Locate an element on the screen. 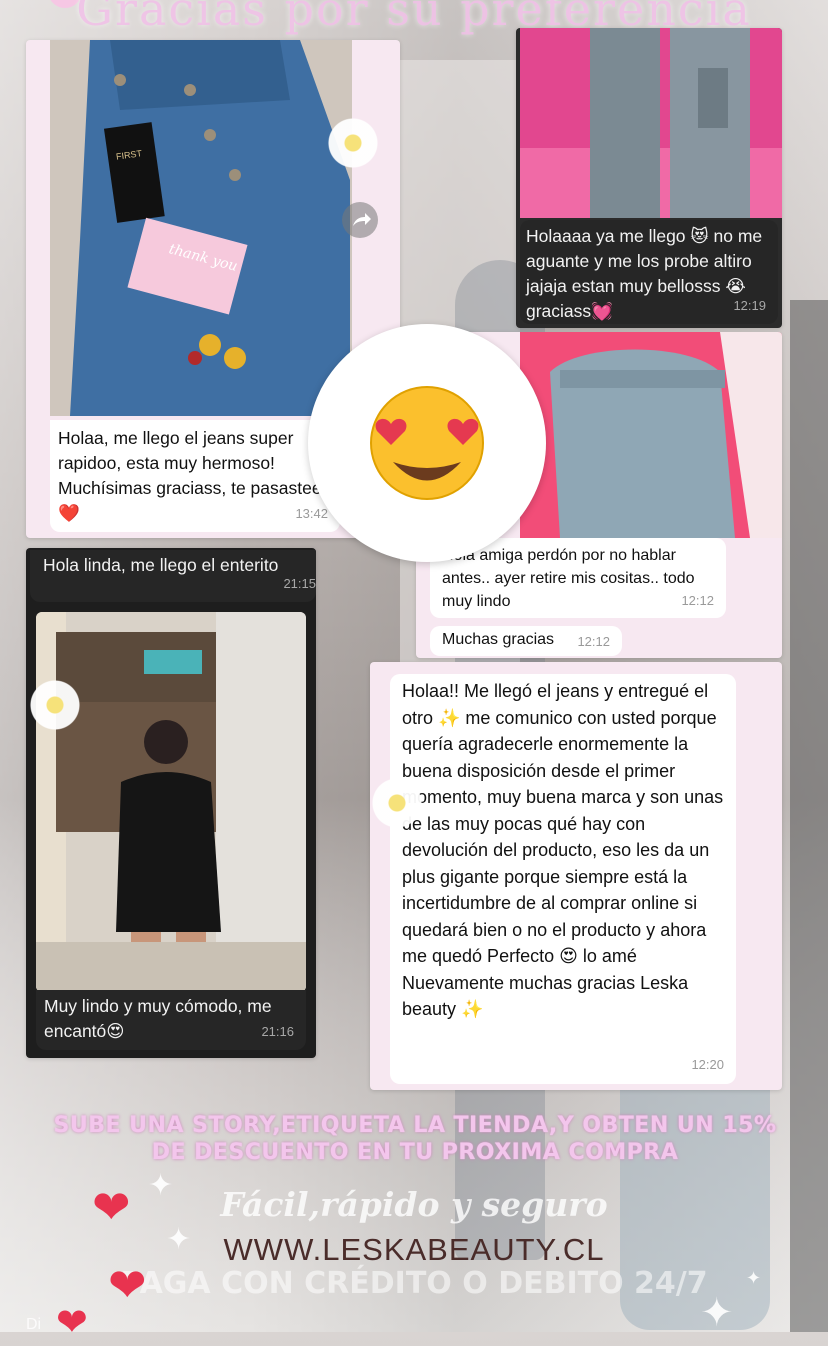 This screenshot has height=1346, width=828. selfie-photo is located at coordinates (171, 802).